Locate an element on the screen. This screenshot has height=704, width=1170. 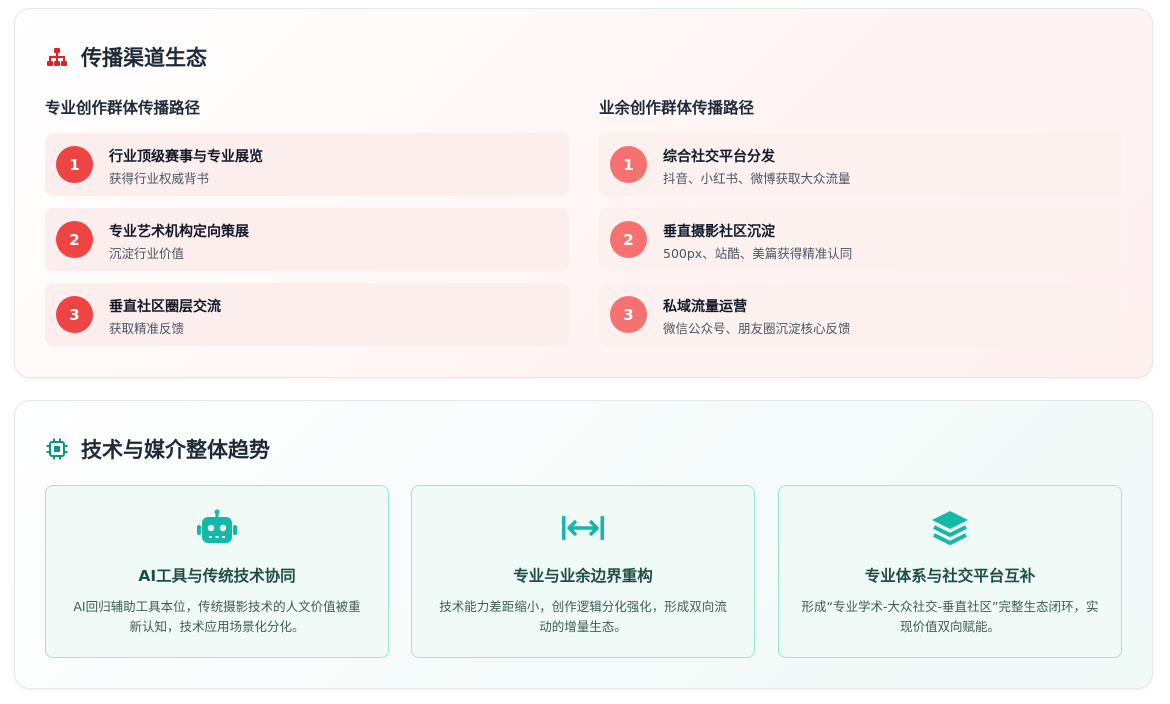
trend-title: 专业与业余边界重构 is located at coordinates (583, 576).